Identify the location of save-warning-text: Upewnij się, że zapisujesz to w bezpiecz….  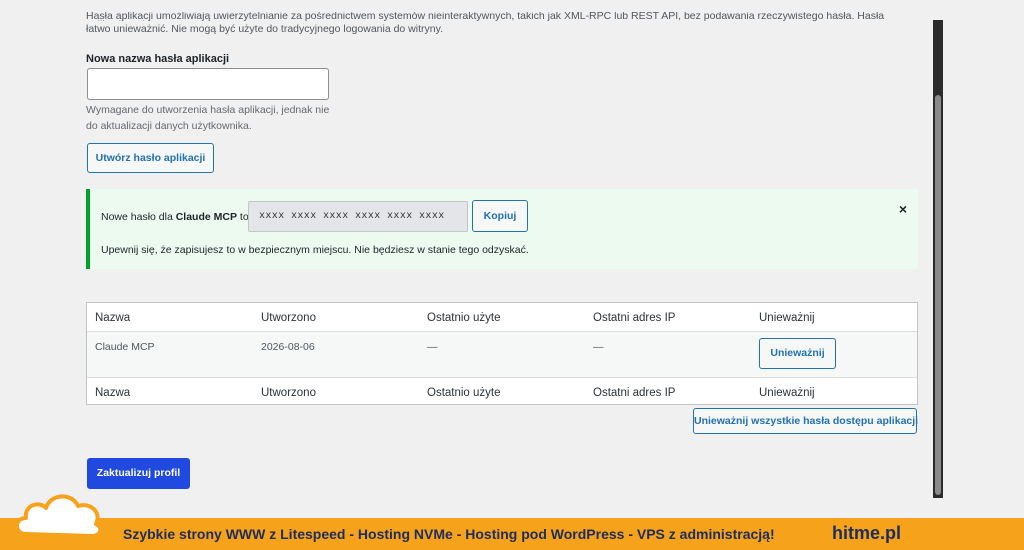
(315, 250).